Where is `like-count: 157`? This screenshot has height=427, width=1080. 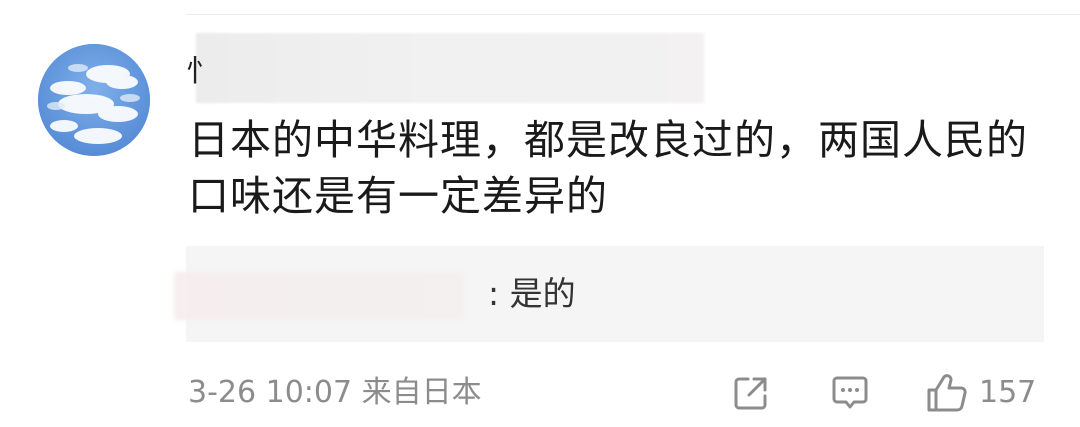
like-count: 157 is located at coordinates (1008, 392).